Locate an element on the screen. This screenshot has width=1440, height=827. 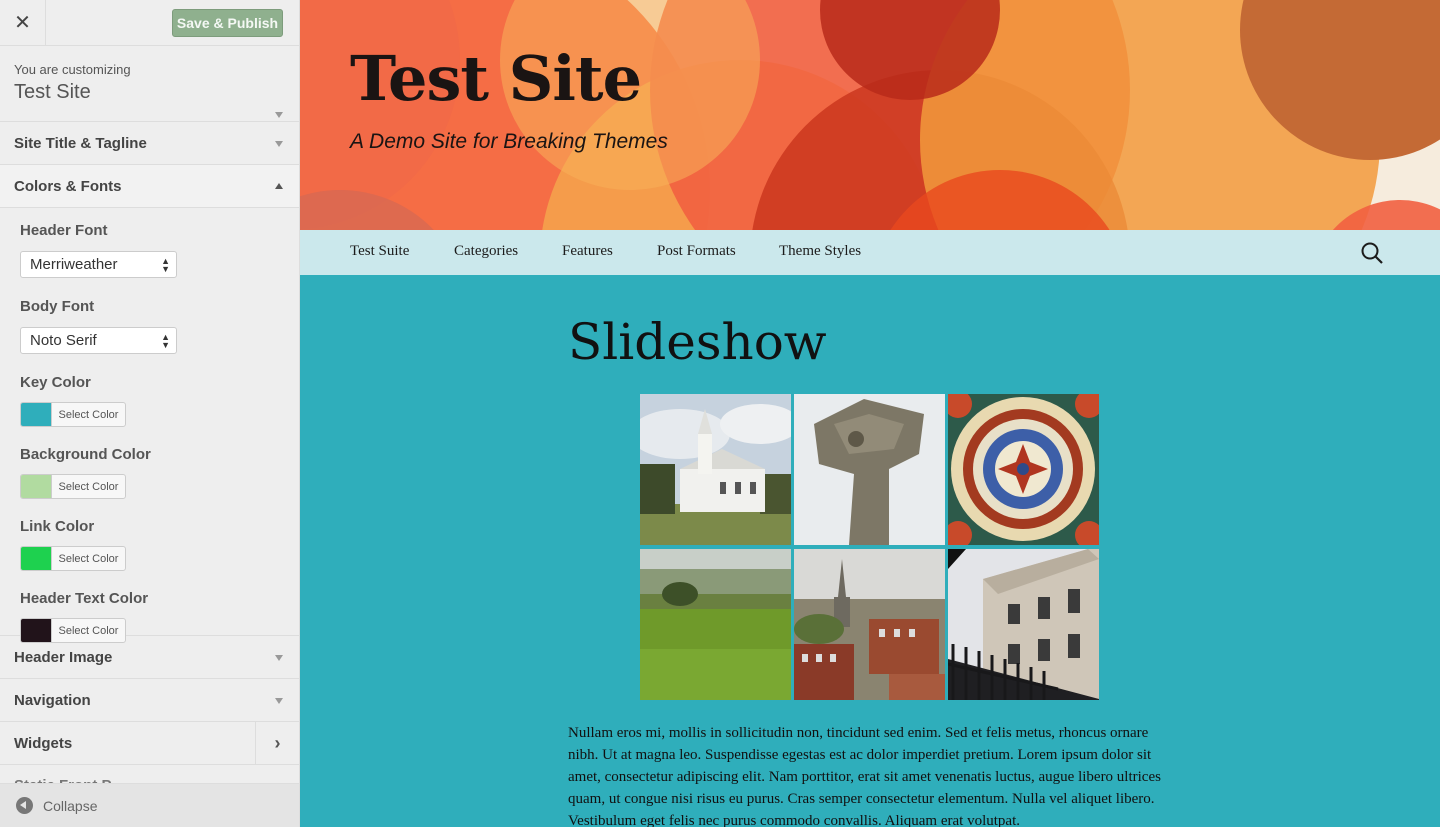
nav-item-categories: Categories is located at coordinates (486, 251).